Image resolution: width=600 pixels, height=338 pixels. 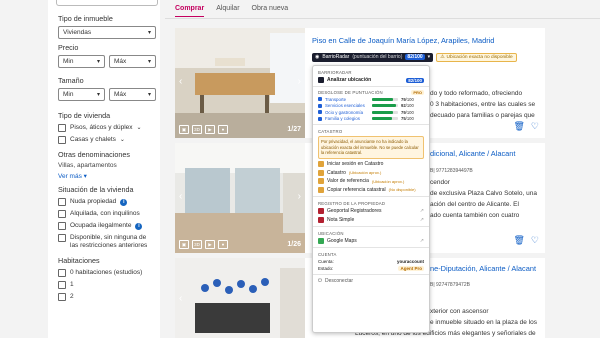 I want to click on tipo-inmueble-select: Viviendas ▾, so click(x=107, y=32).